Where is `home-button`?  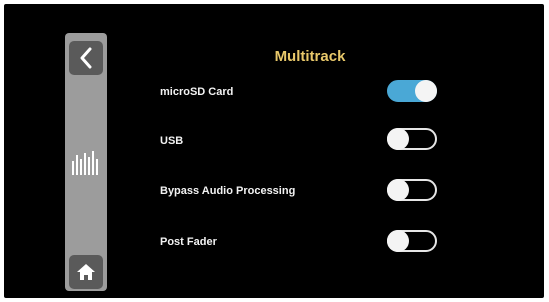
home-button is located at coordinates (86, 272).